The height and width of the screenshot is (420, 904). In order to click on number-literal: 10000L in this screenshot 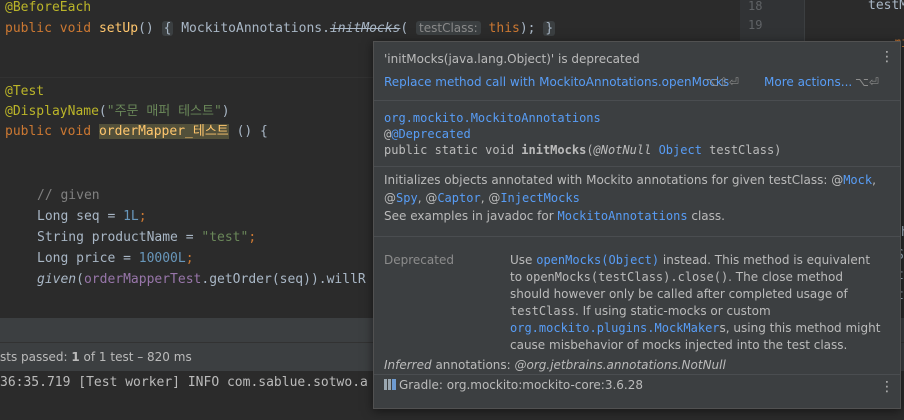, I will do `click(162, 258)`.